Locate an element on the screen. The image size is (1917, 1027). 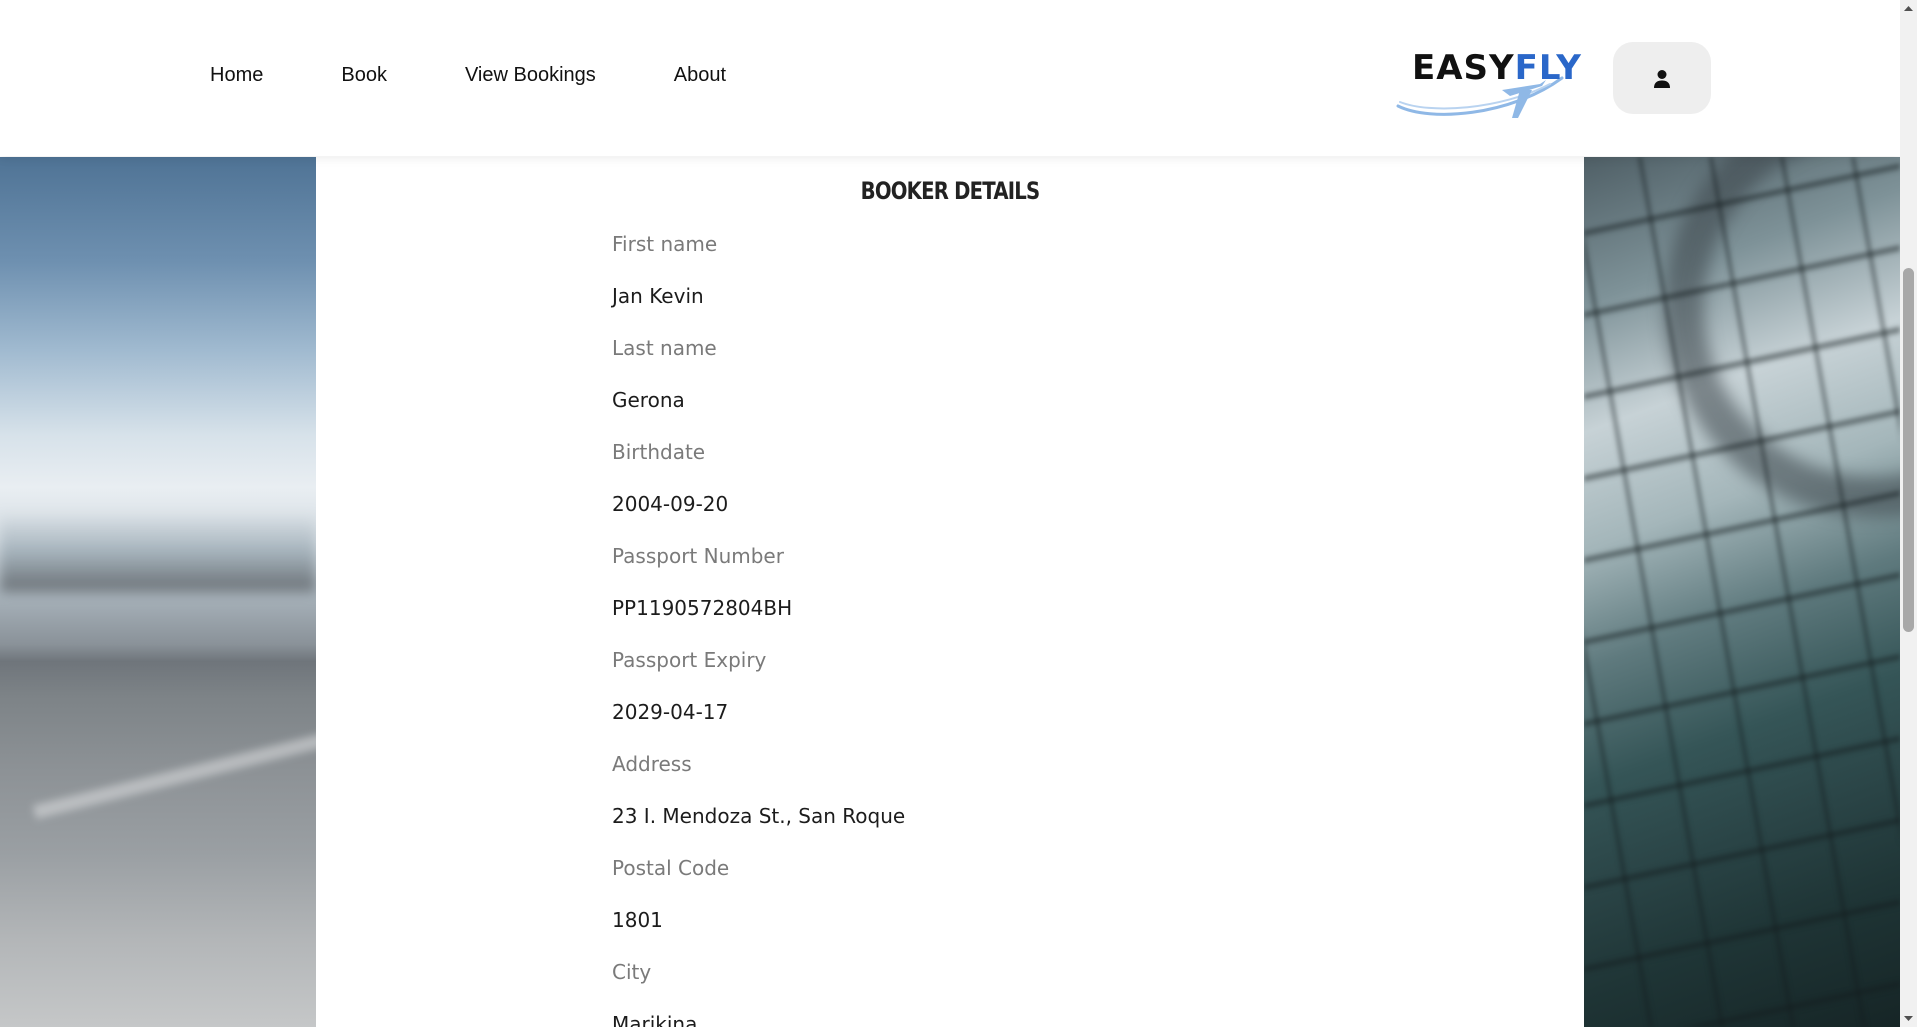
field-value-last-name: Gerona is located at coordinates (648, 400).